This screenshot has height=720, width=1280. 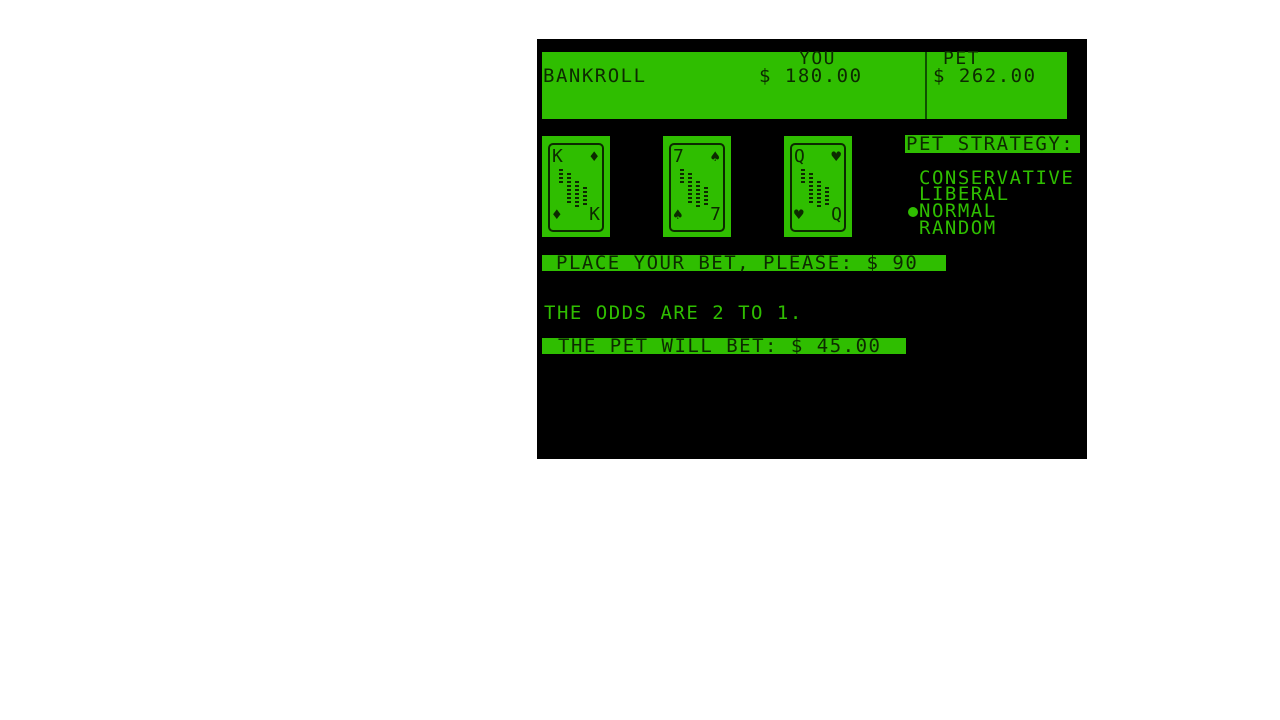 What do you see at coordinates (913, 212) in the screenshot?
I see `selected-indicator-icon` at bounding box center [913, 212].